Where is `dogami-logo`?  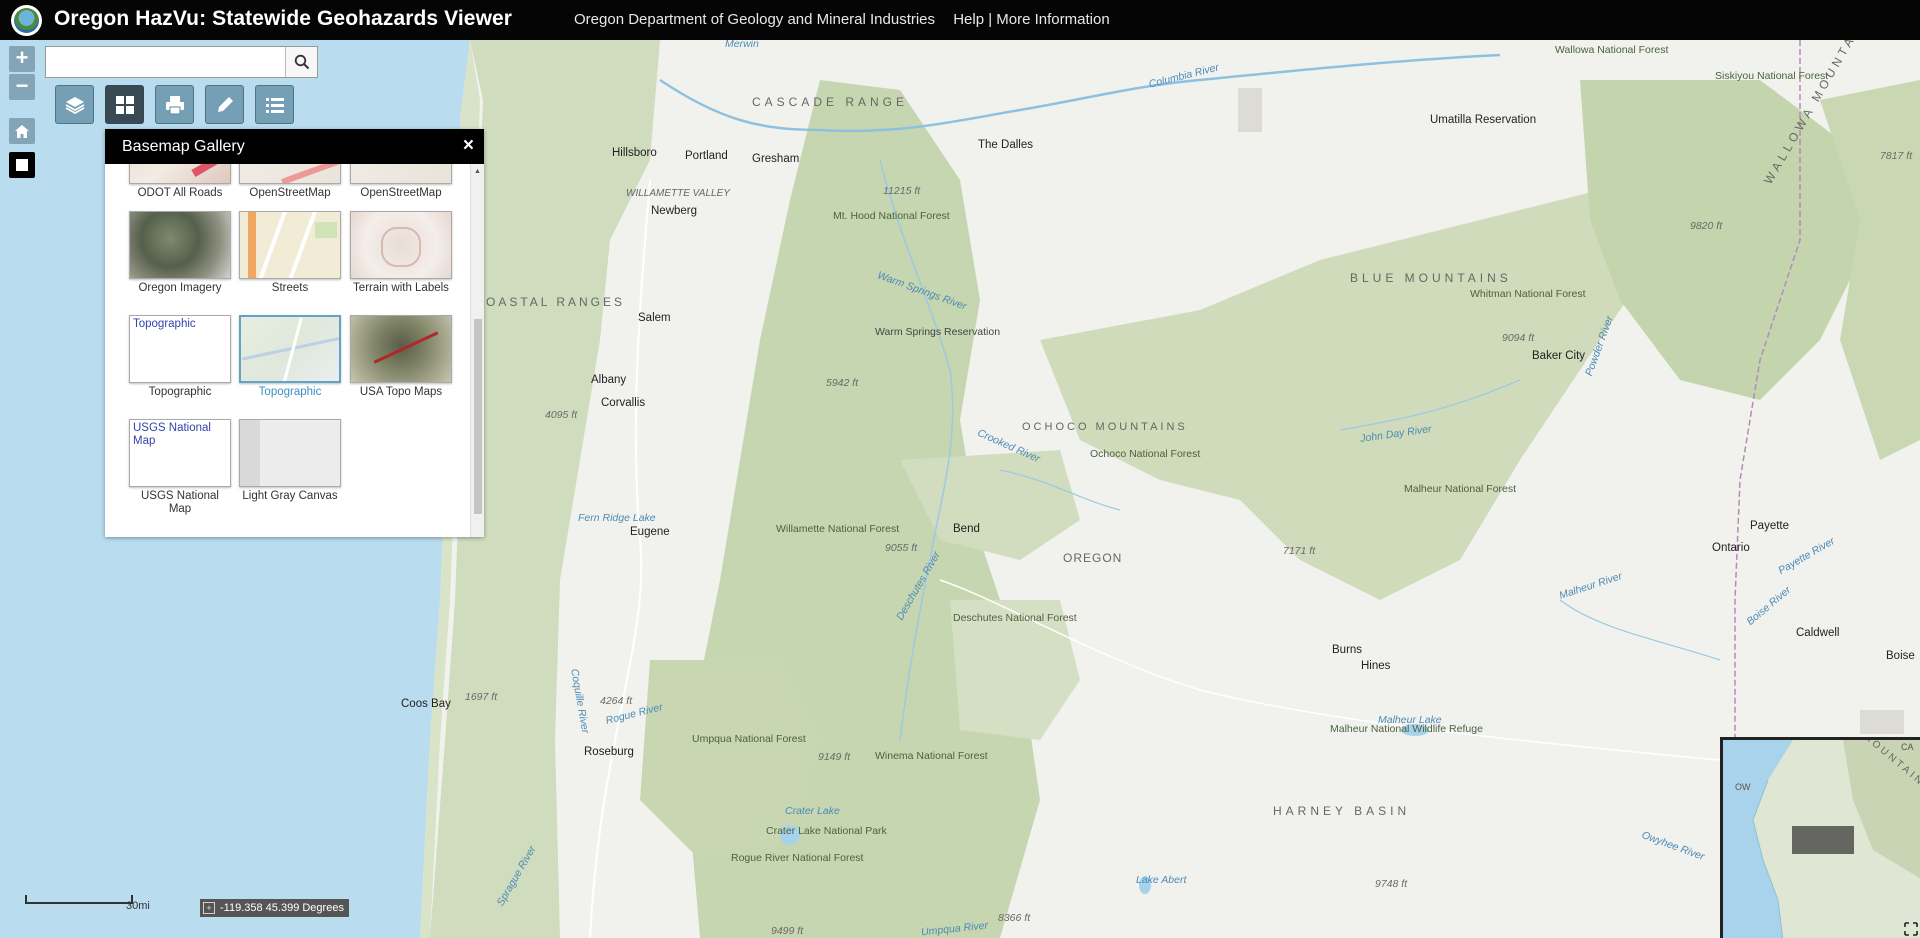
dogami-logo is located at coordinates (26, 20).